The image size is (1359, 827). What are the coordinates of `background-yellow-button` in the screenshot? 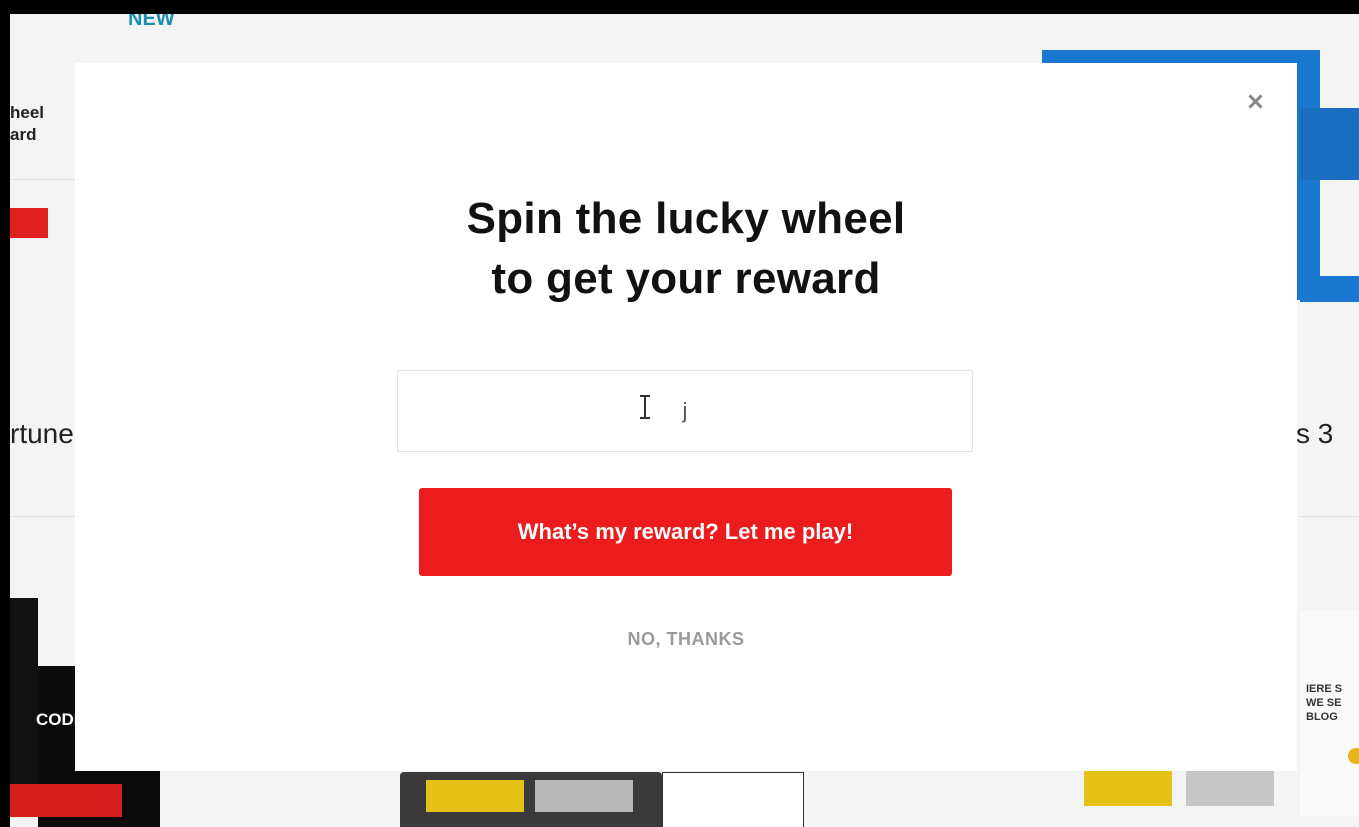 It's located at (475, 796).